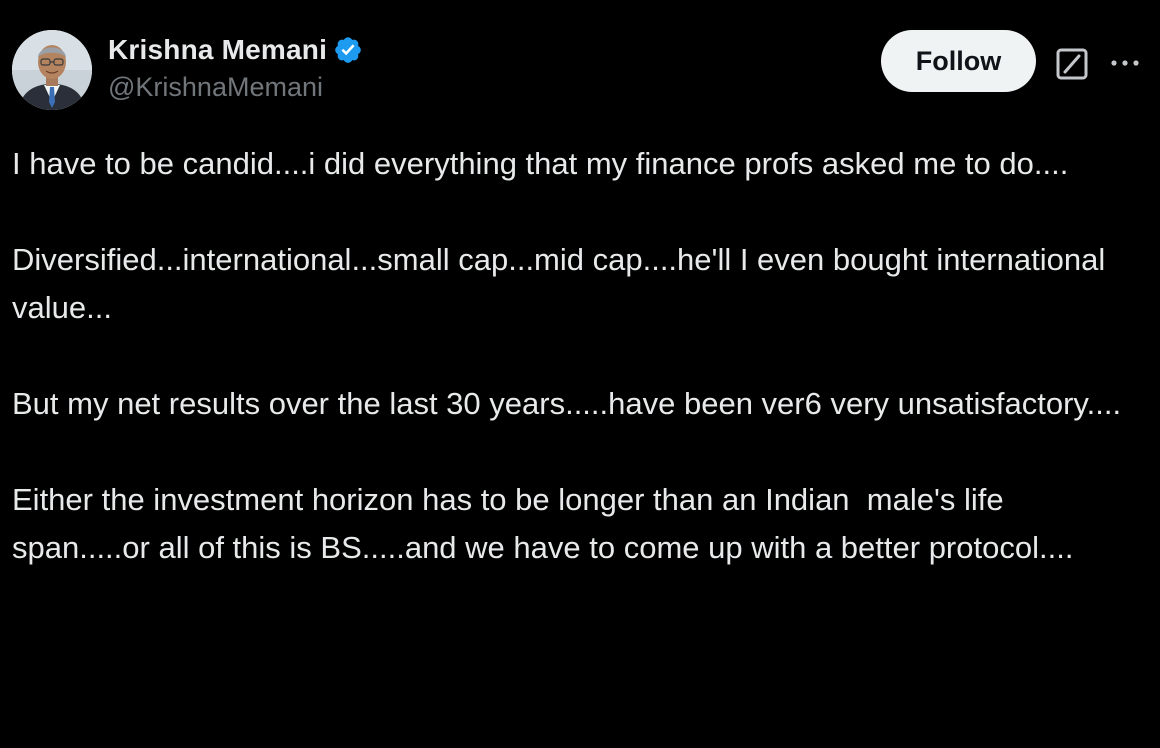 The width and height of the screenshot is (1160, 748). I want to click on author-names: Krishna Memani @KrishnaMemani, so click(235, 67).